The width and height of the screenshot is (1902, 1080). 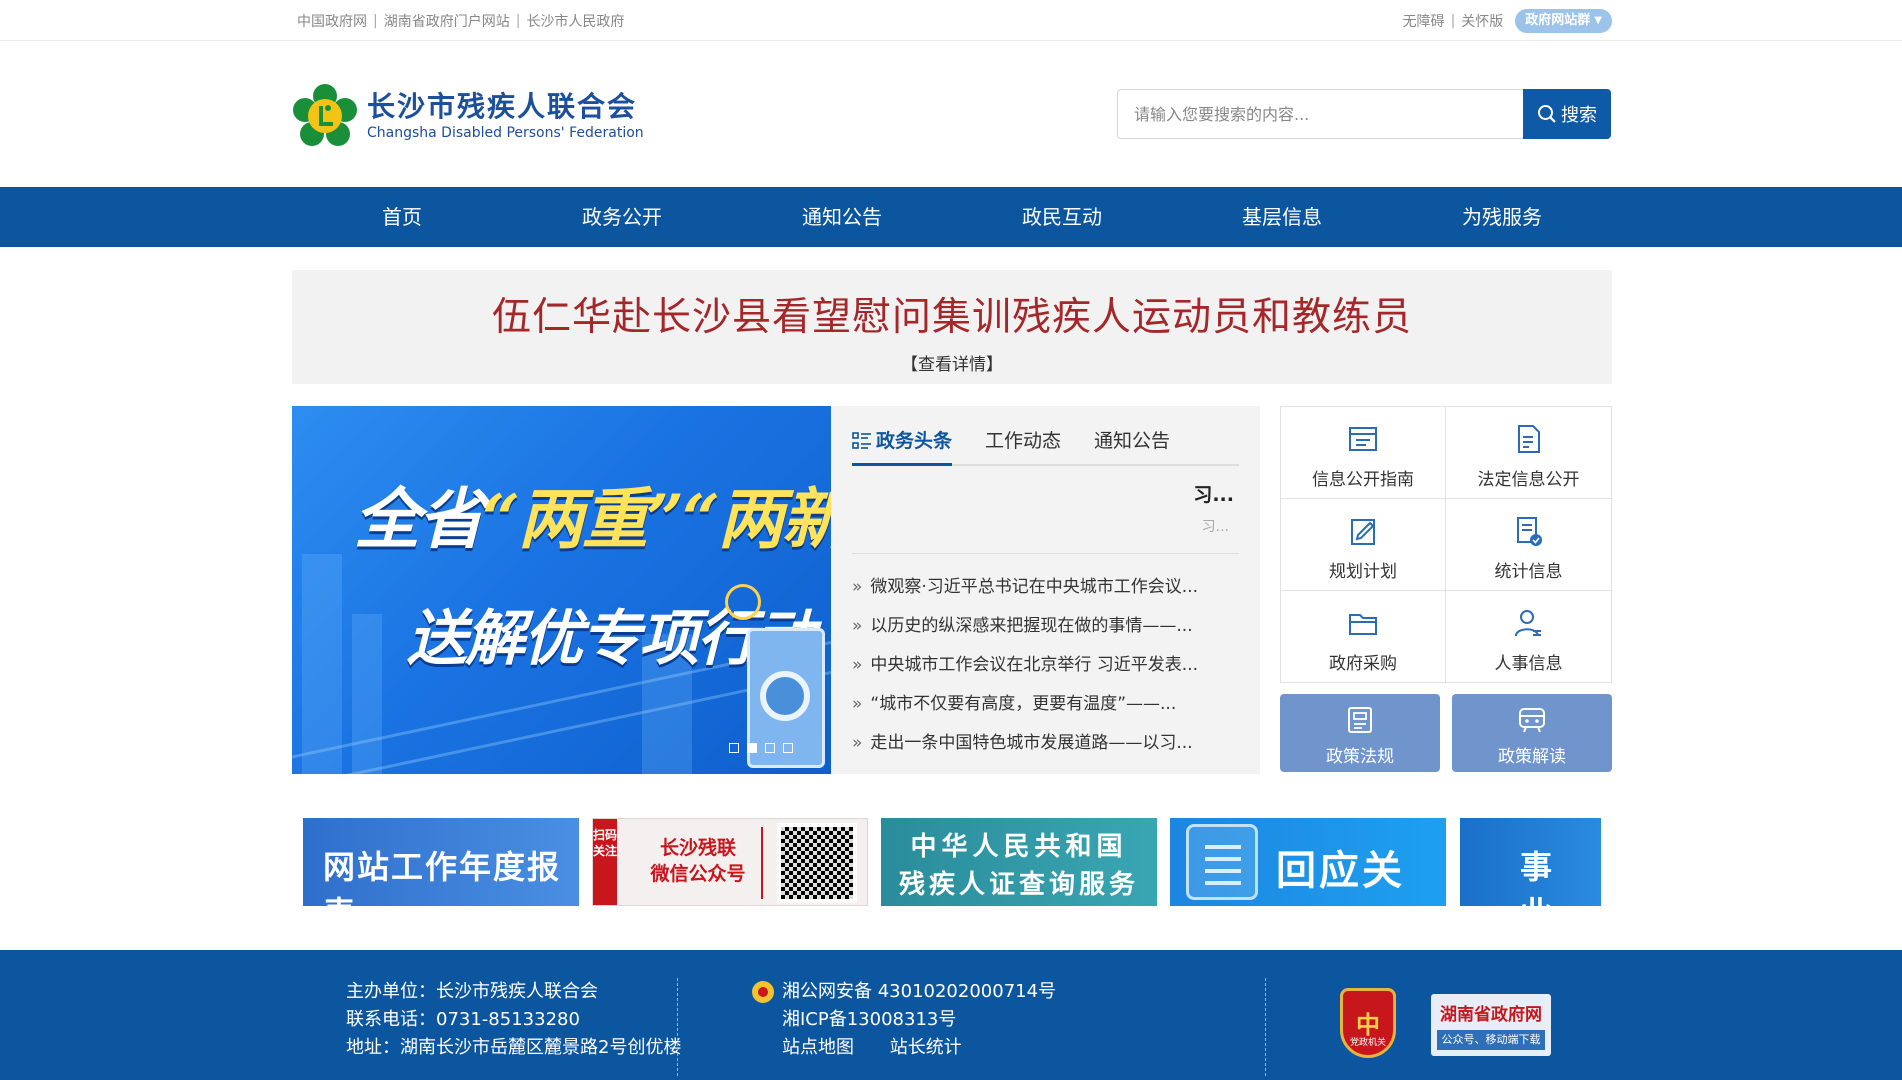 What do you see at coordinates (1532, 720) in the screenshot?
I see `policy-interpret-icon` at bounding box center [1532, 720].